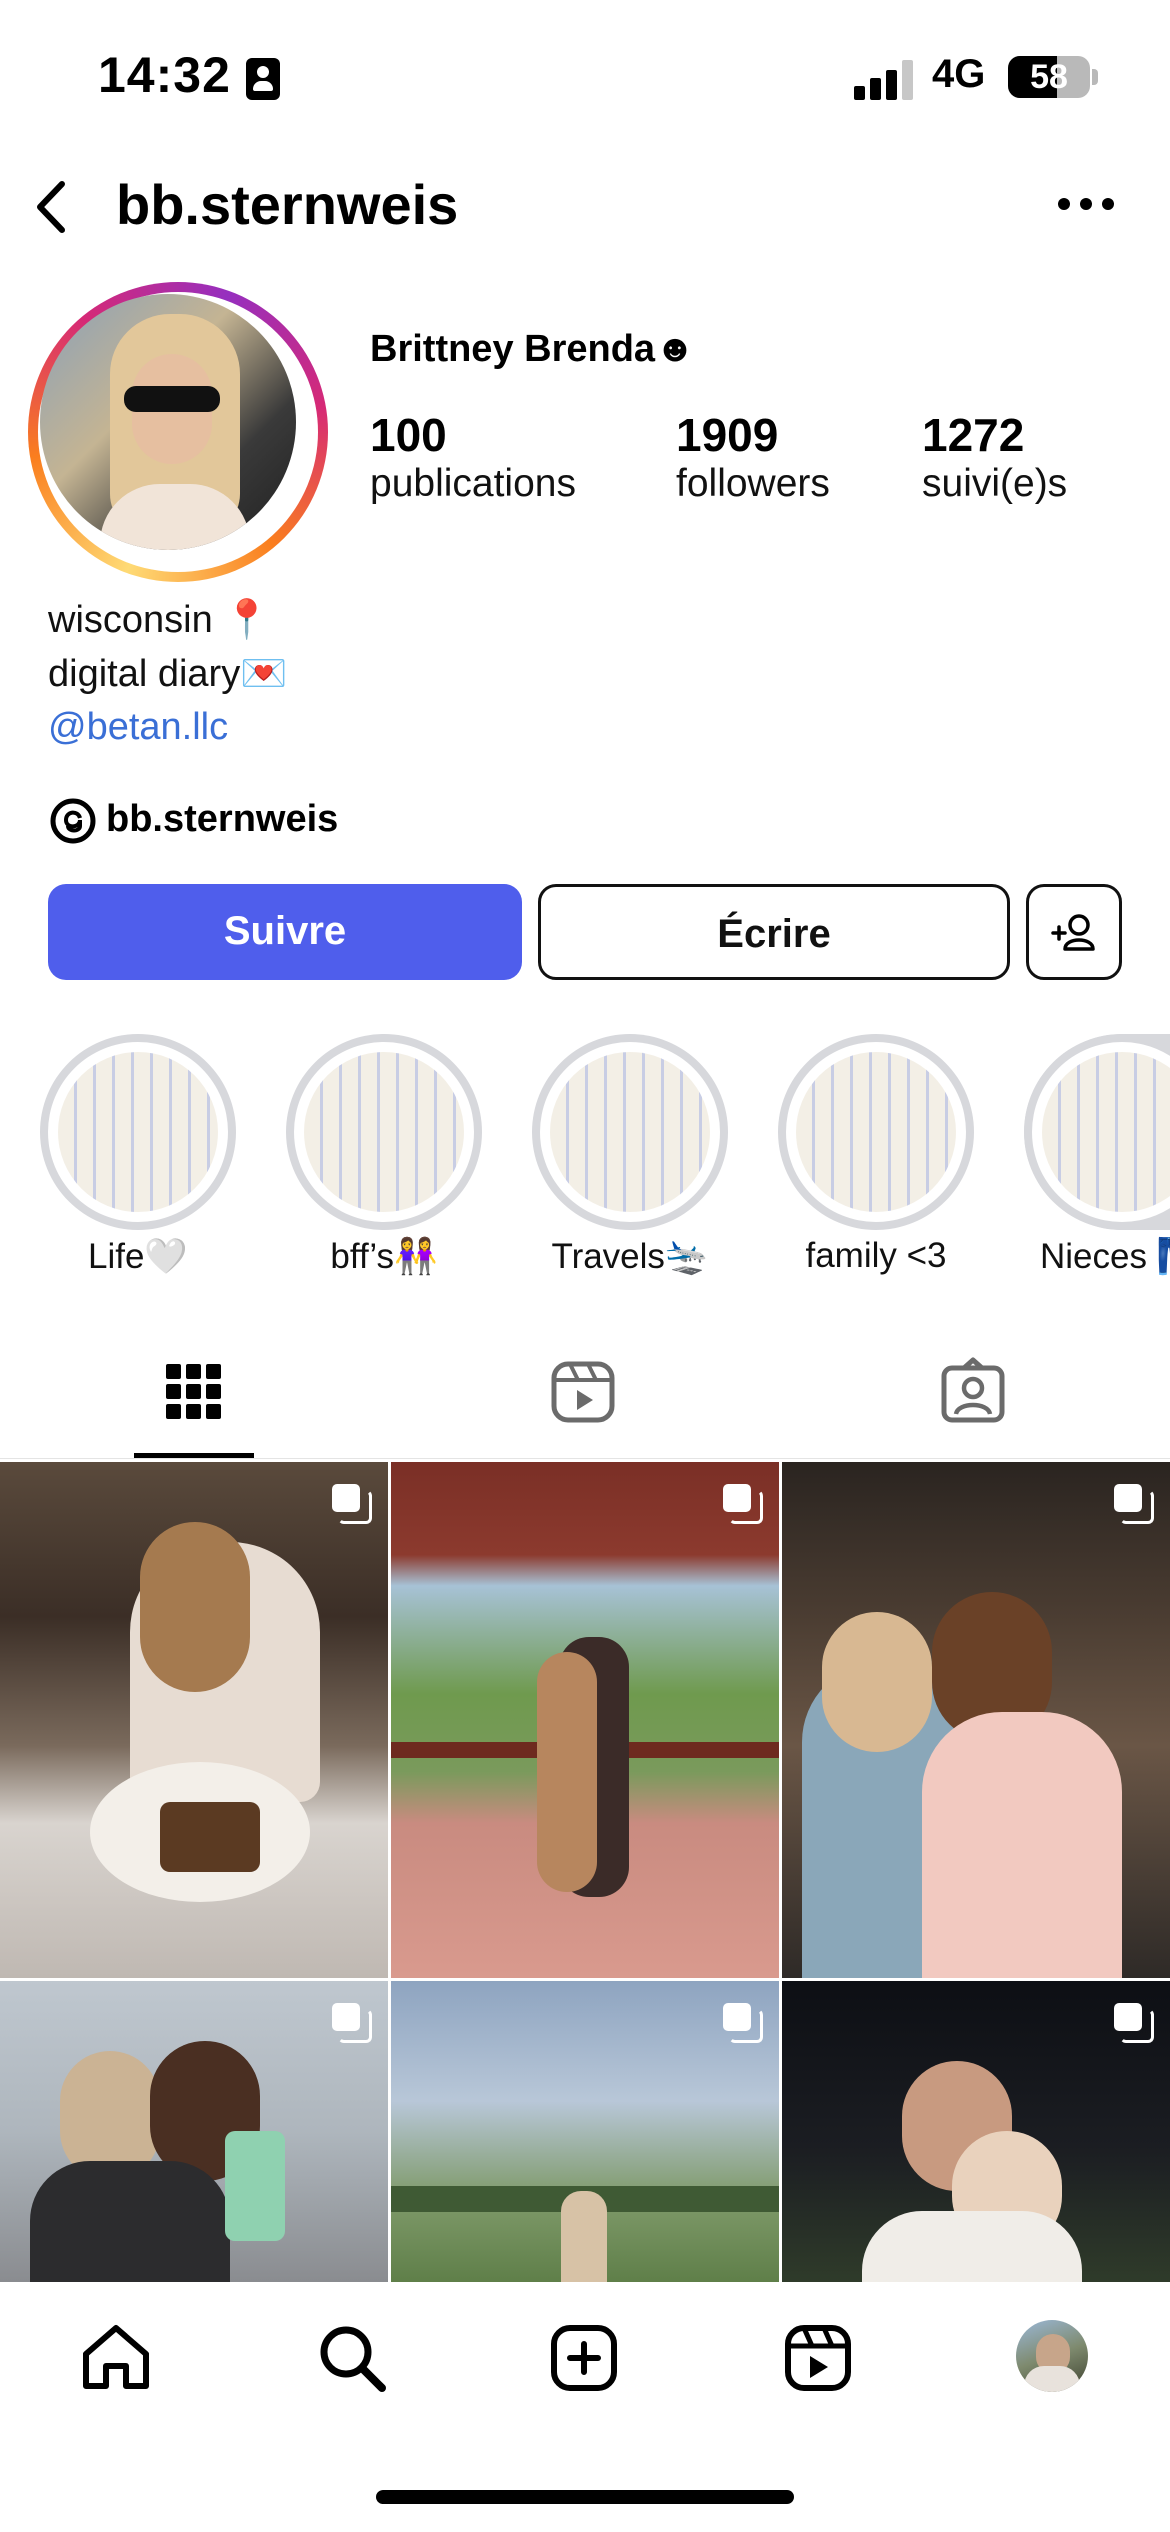 This screenshot has height=2532, width=1170. Describe the element at coordinates (54, 207) in the screenshot. I see `back-arrow-icon` at that location.